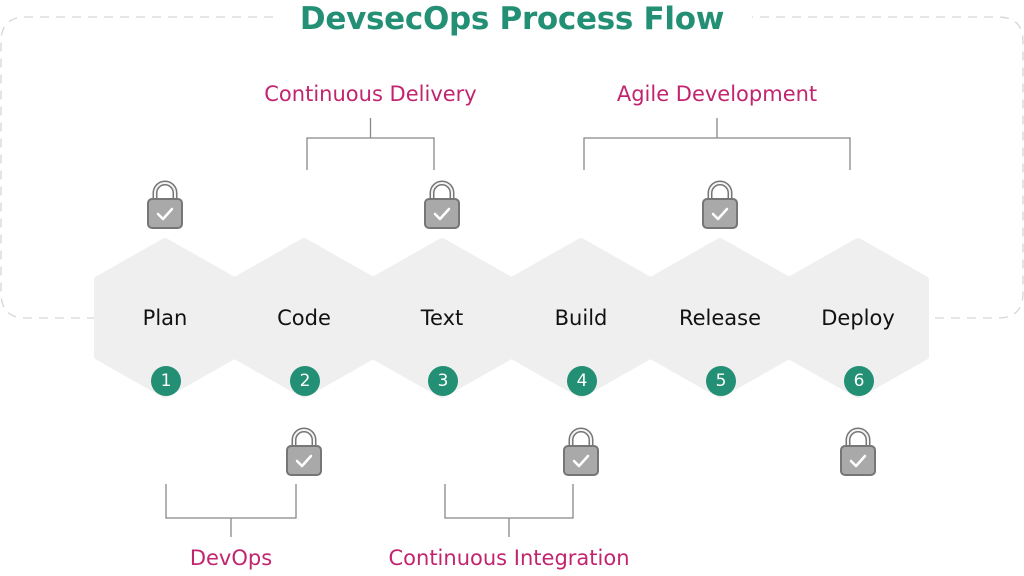 Image resolution: width=1024 pixels, height=576 pixels. I want to click on step-number: 2, so click(305, 381).